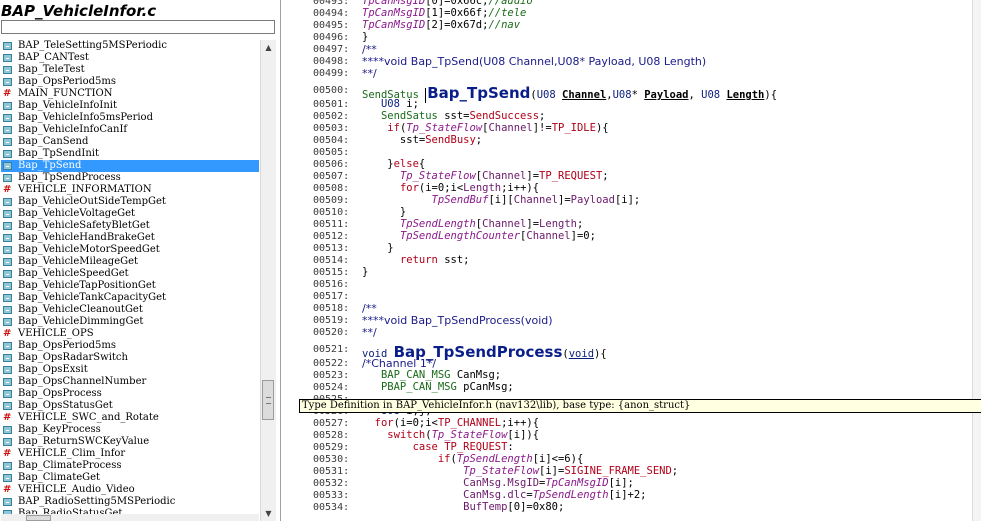 The height and width of the screenshot is (521, 981). I want to click on symbol-item: Bap_OpsStatusGet, so click(130, 406).